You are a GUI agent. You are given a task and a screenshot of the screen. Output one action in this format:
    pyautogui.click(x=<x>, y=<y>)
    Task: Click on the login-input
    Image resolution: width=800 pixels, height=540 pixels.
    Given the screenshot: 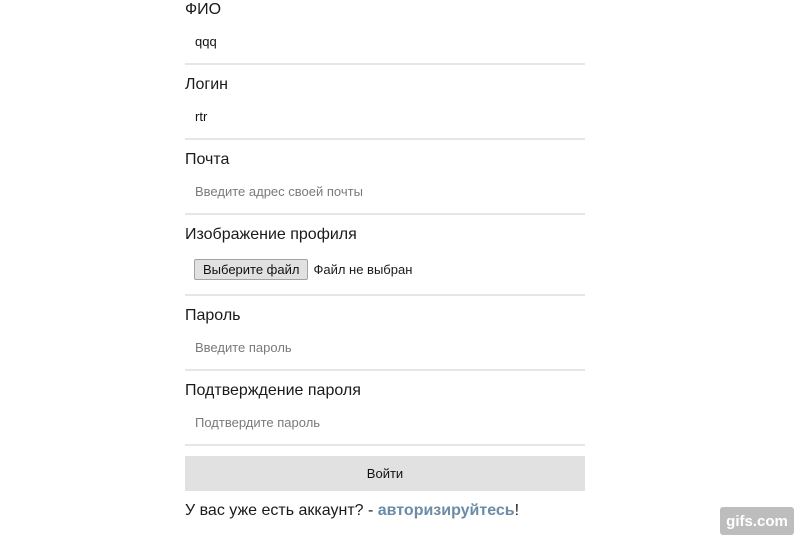 What is the action you would take?
    pyautogui.click(x=385, y=117)
    